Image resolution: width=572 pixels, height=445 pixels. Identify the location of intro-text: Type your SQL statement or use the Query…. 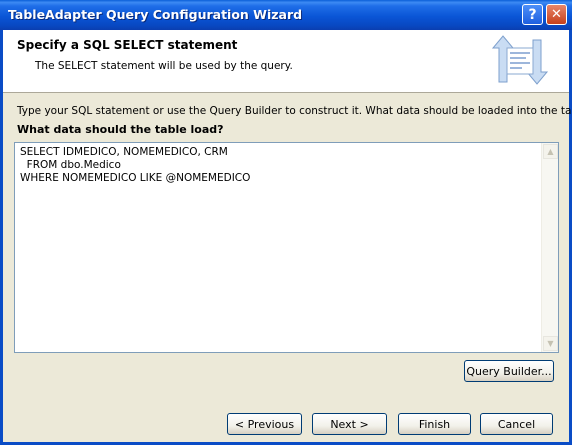
(294, 111).